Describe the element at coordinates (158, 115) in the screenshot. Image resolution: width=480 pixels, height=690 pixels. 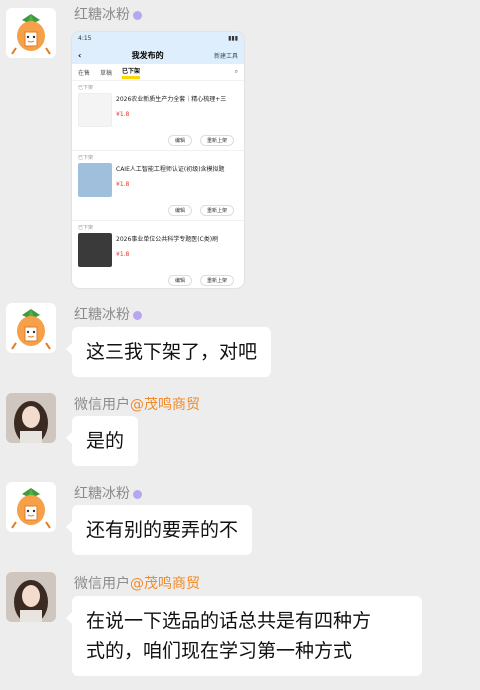
I see `list-item: 已下架 2026农业新质生产力全套｜精心梳理+三 ¥1.8 编辑 重新上架` at that location.